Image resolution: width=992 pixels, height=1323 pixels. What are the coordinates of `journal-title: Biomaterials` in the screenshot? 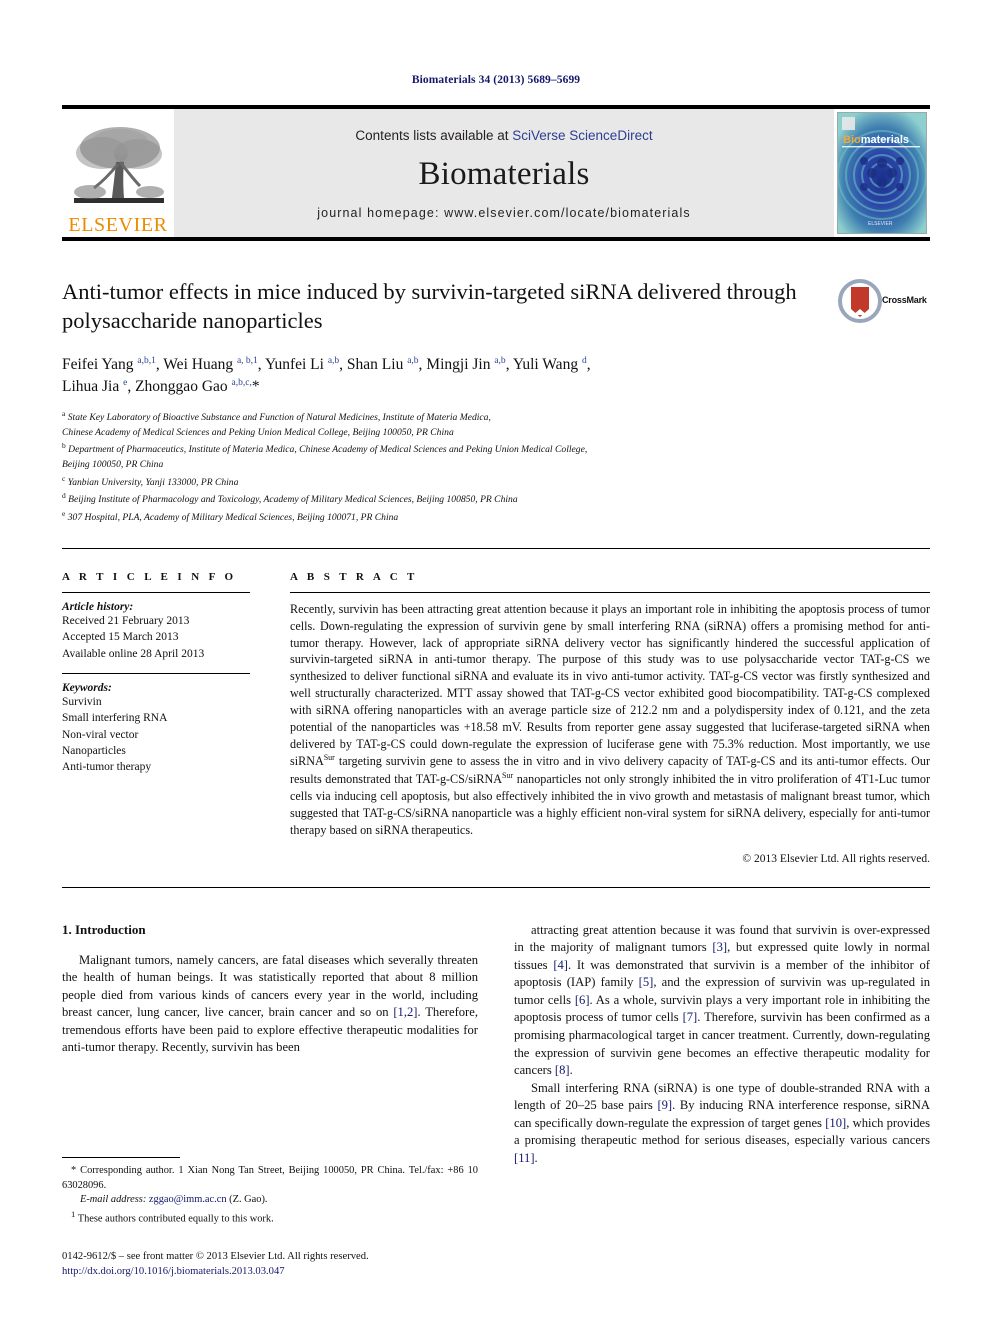 It's located at (504, 173).